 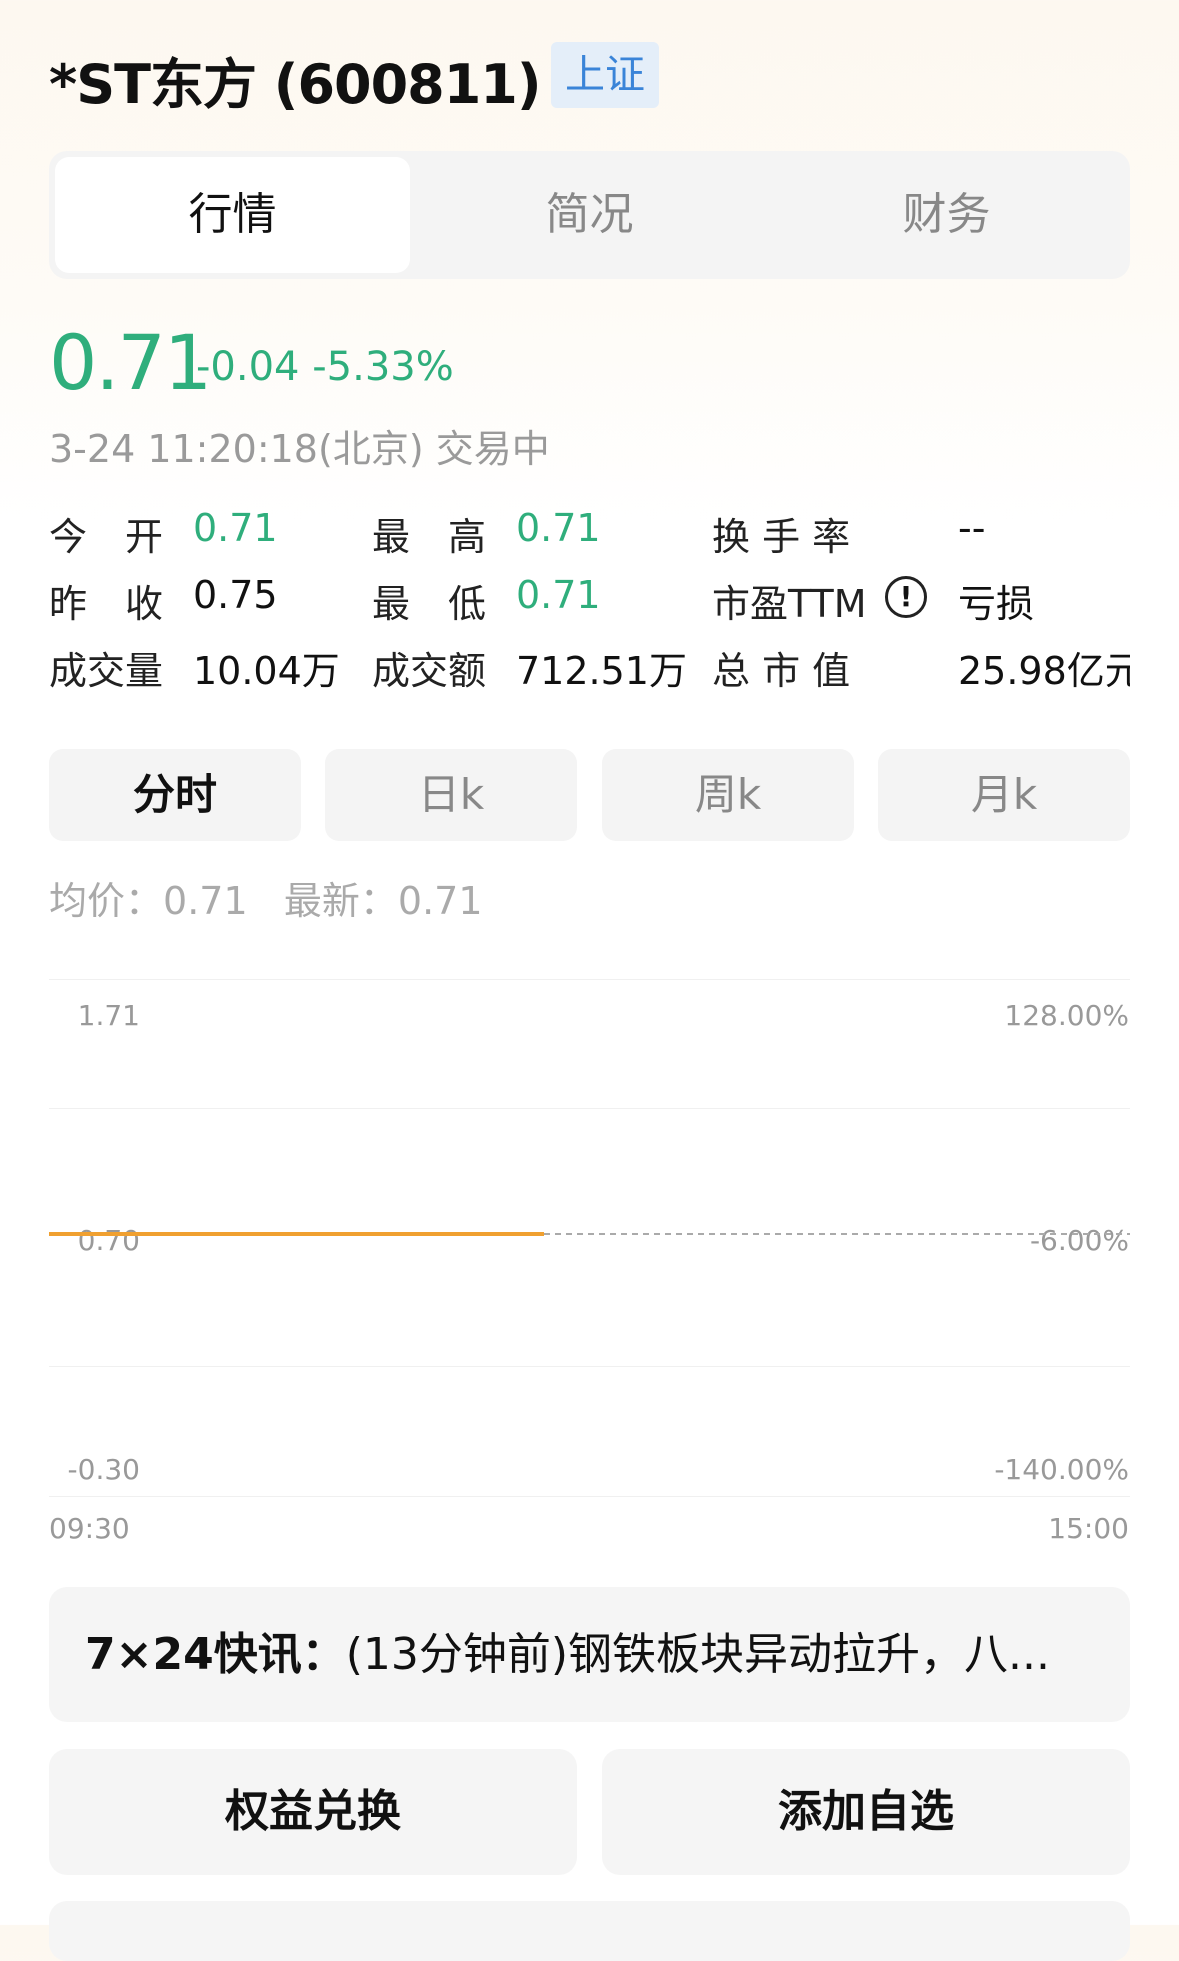 What do you see at coordinates (235, 595) in the screenshot?
I see `stat-prev-close: 0.75` at bounding box center [235, 595].